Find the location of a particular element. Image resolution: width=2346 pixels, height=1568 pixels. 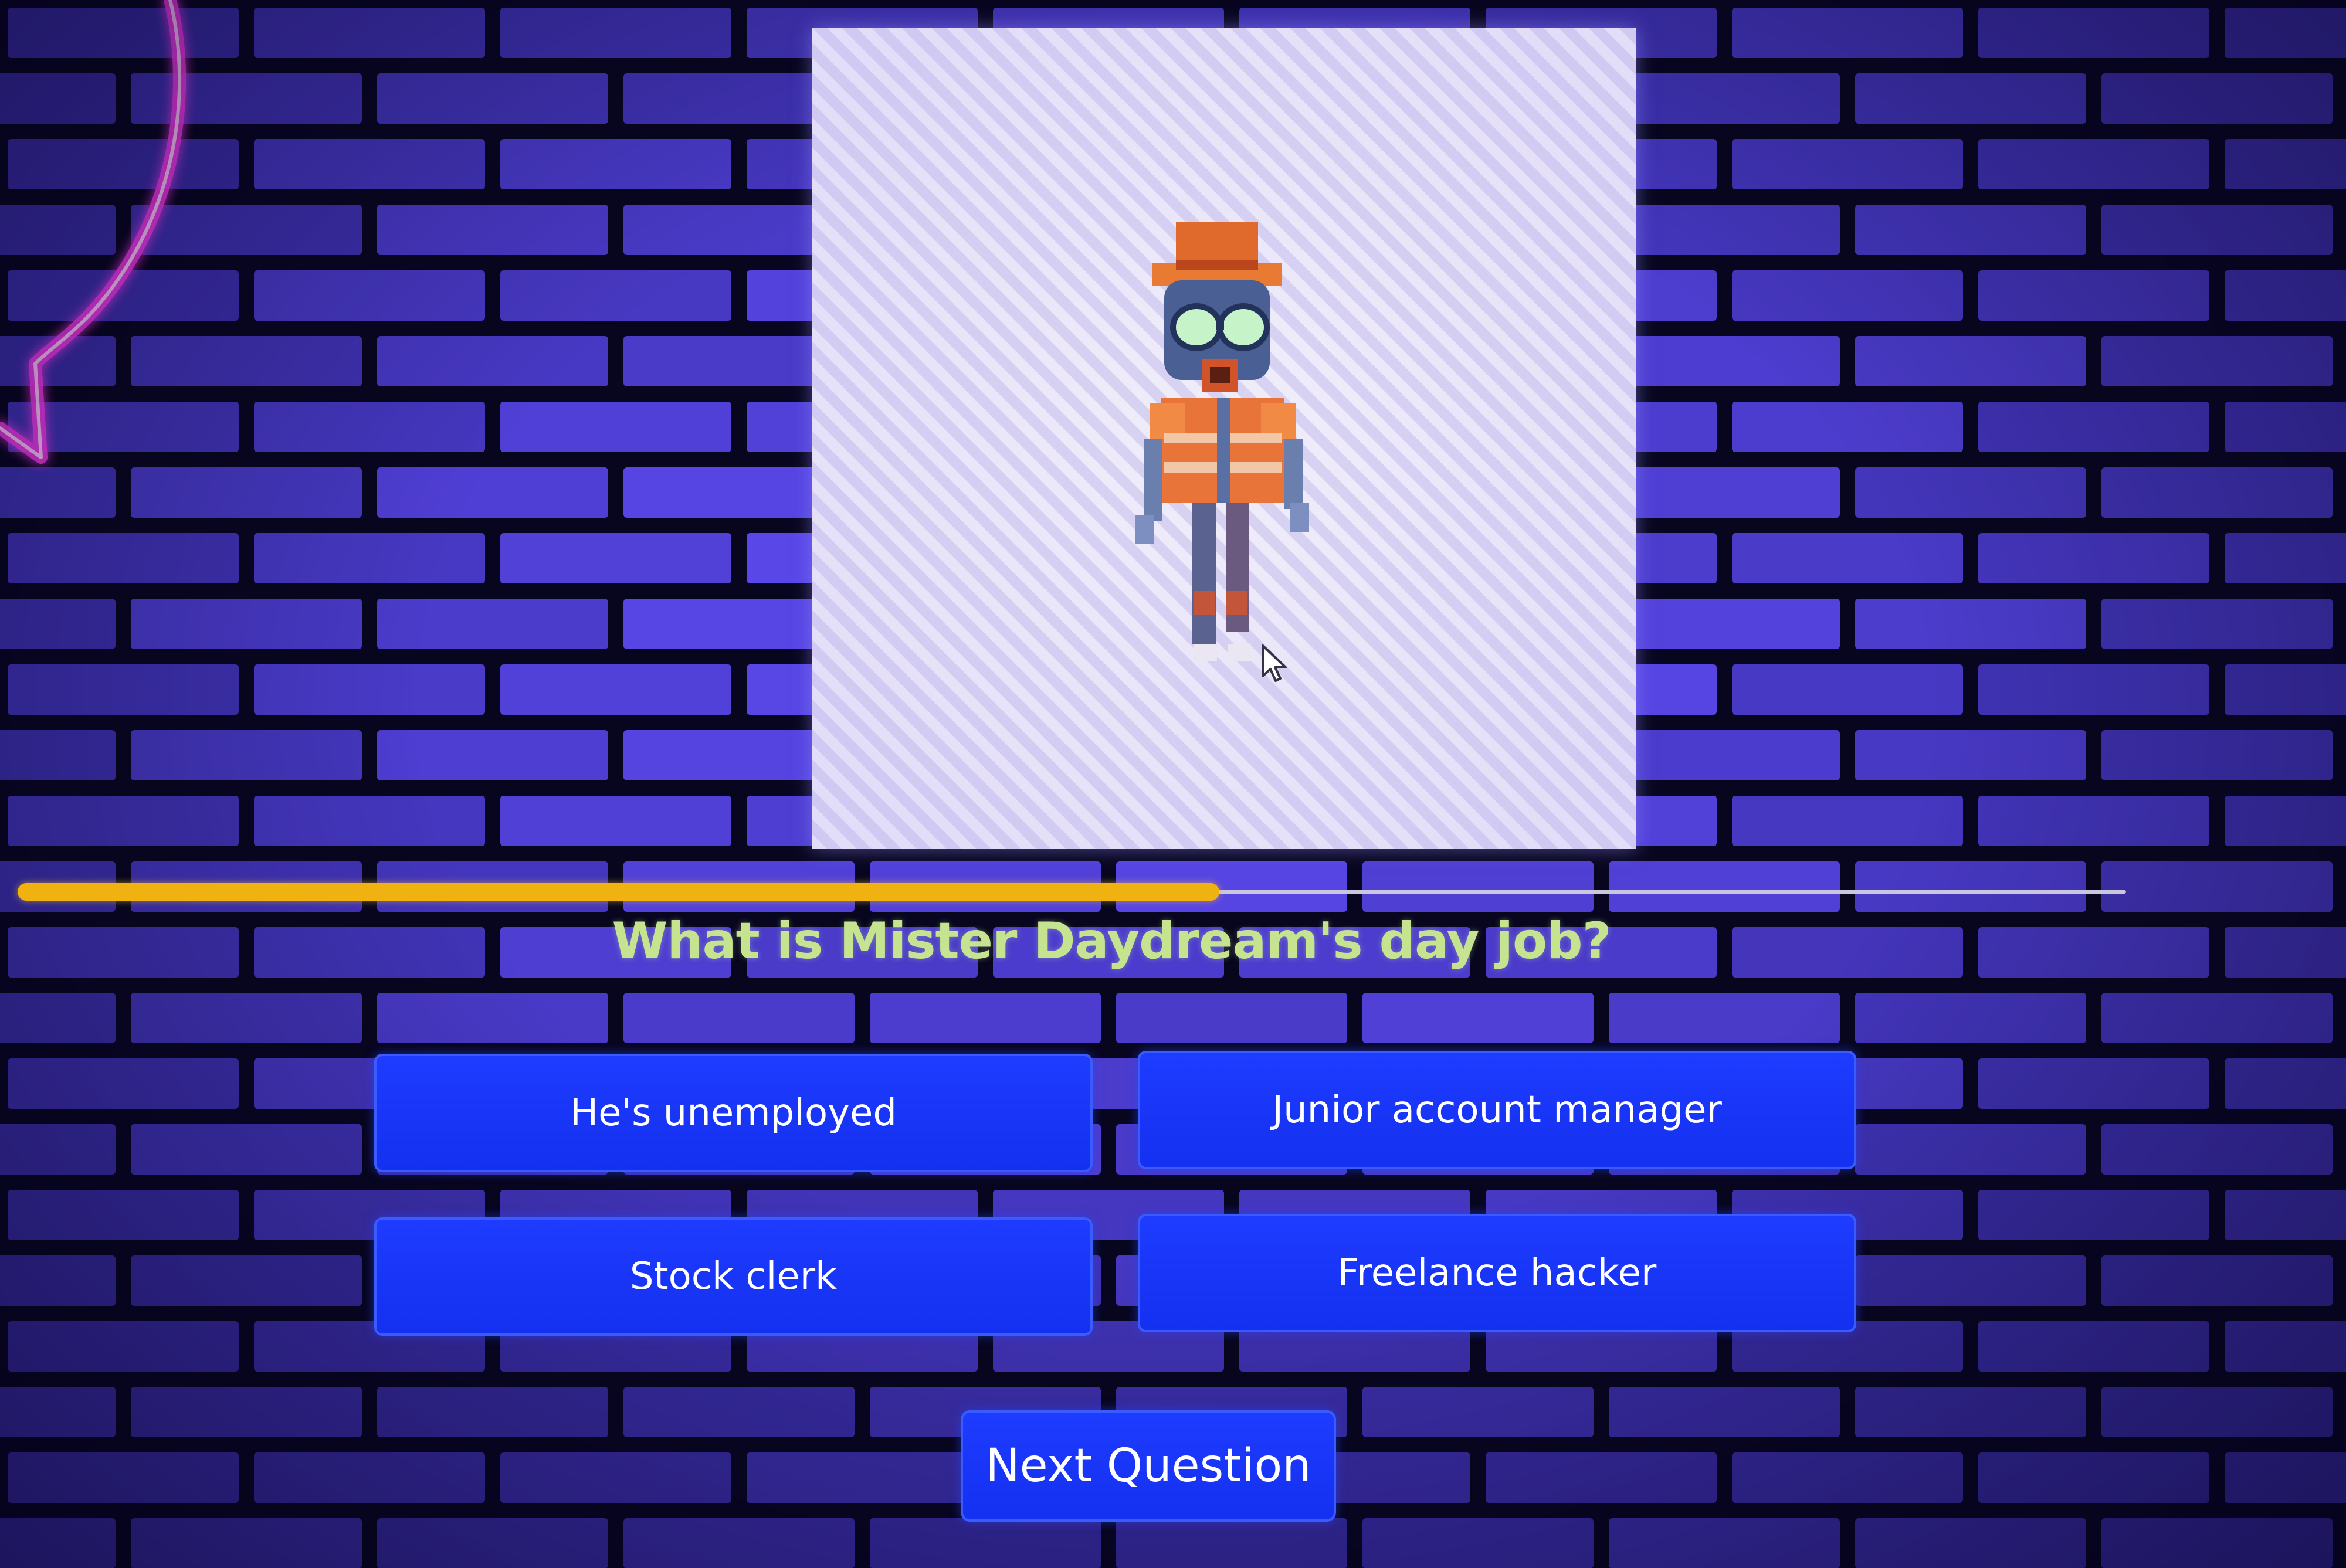

answer-label: Junior account manager is located at coordinates (1497, 1110).